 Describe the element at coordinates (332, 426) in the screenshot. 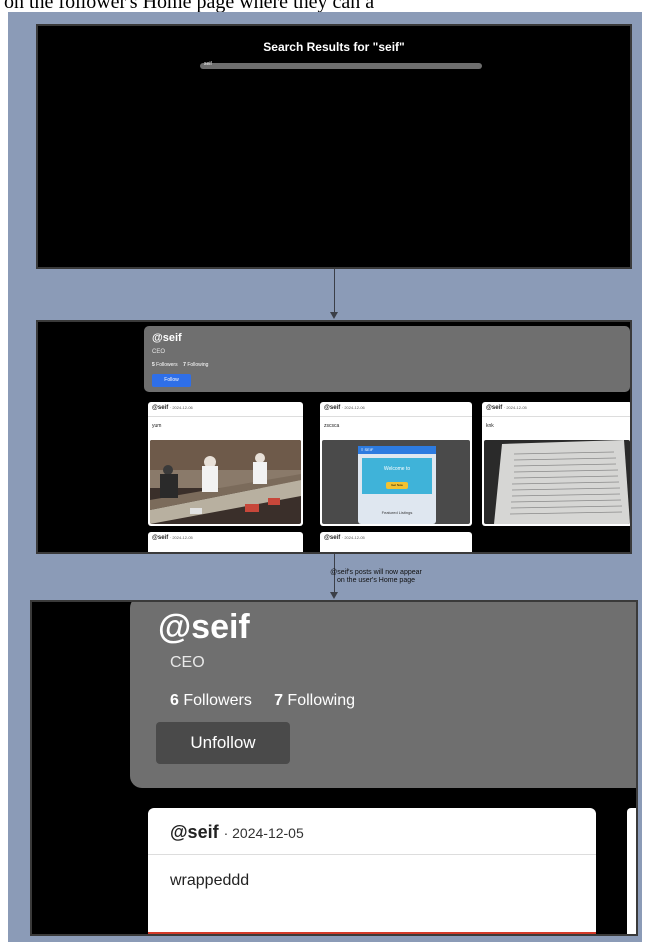

I see `post-caption: zscsca` at that location.